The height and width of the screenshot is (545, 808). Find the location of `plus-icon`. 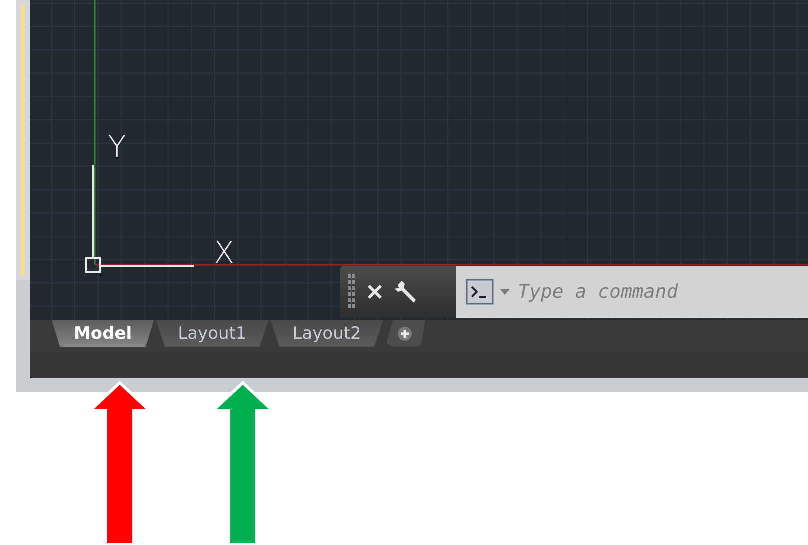

plus-icon is located at coordinates (405, 333).